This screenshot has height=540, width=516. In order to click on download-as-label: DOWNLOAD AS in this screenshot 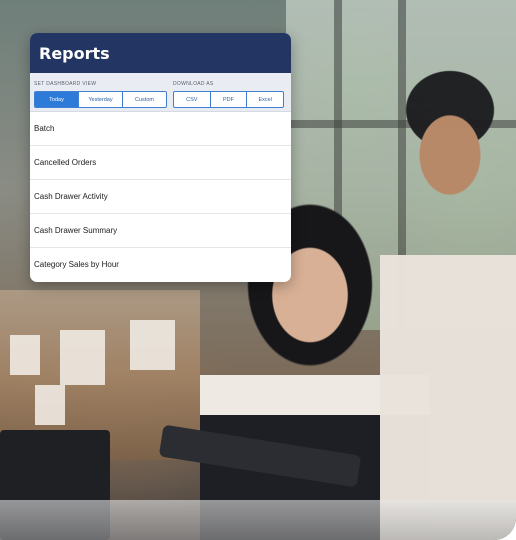, I will do `click(193, 84)`.